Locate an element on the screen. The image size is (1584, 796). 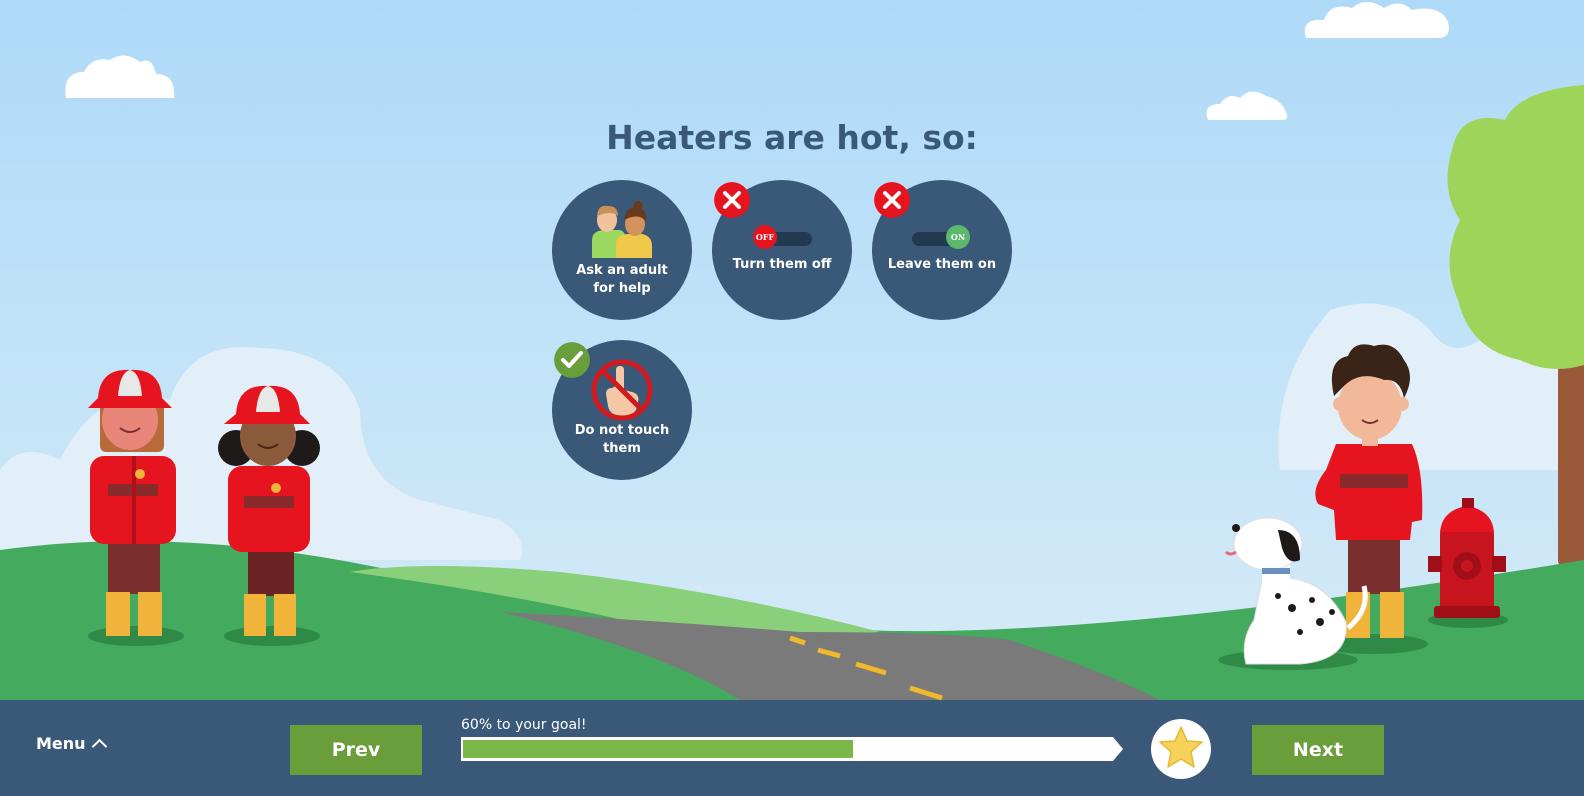
option-label: Turn them off is located at coordinates (782, 264).